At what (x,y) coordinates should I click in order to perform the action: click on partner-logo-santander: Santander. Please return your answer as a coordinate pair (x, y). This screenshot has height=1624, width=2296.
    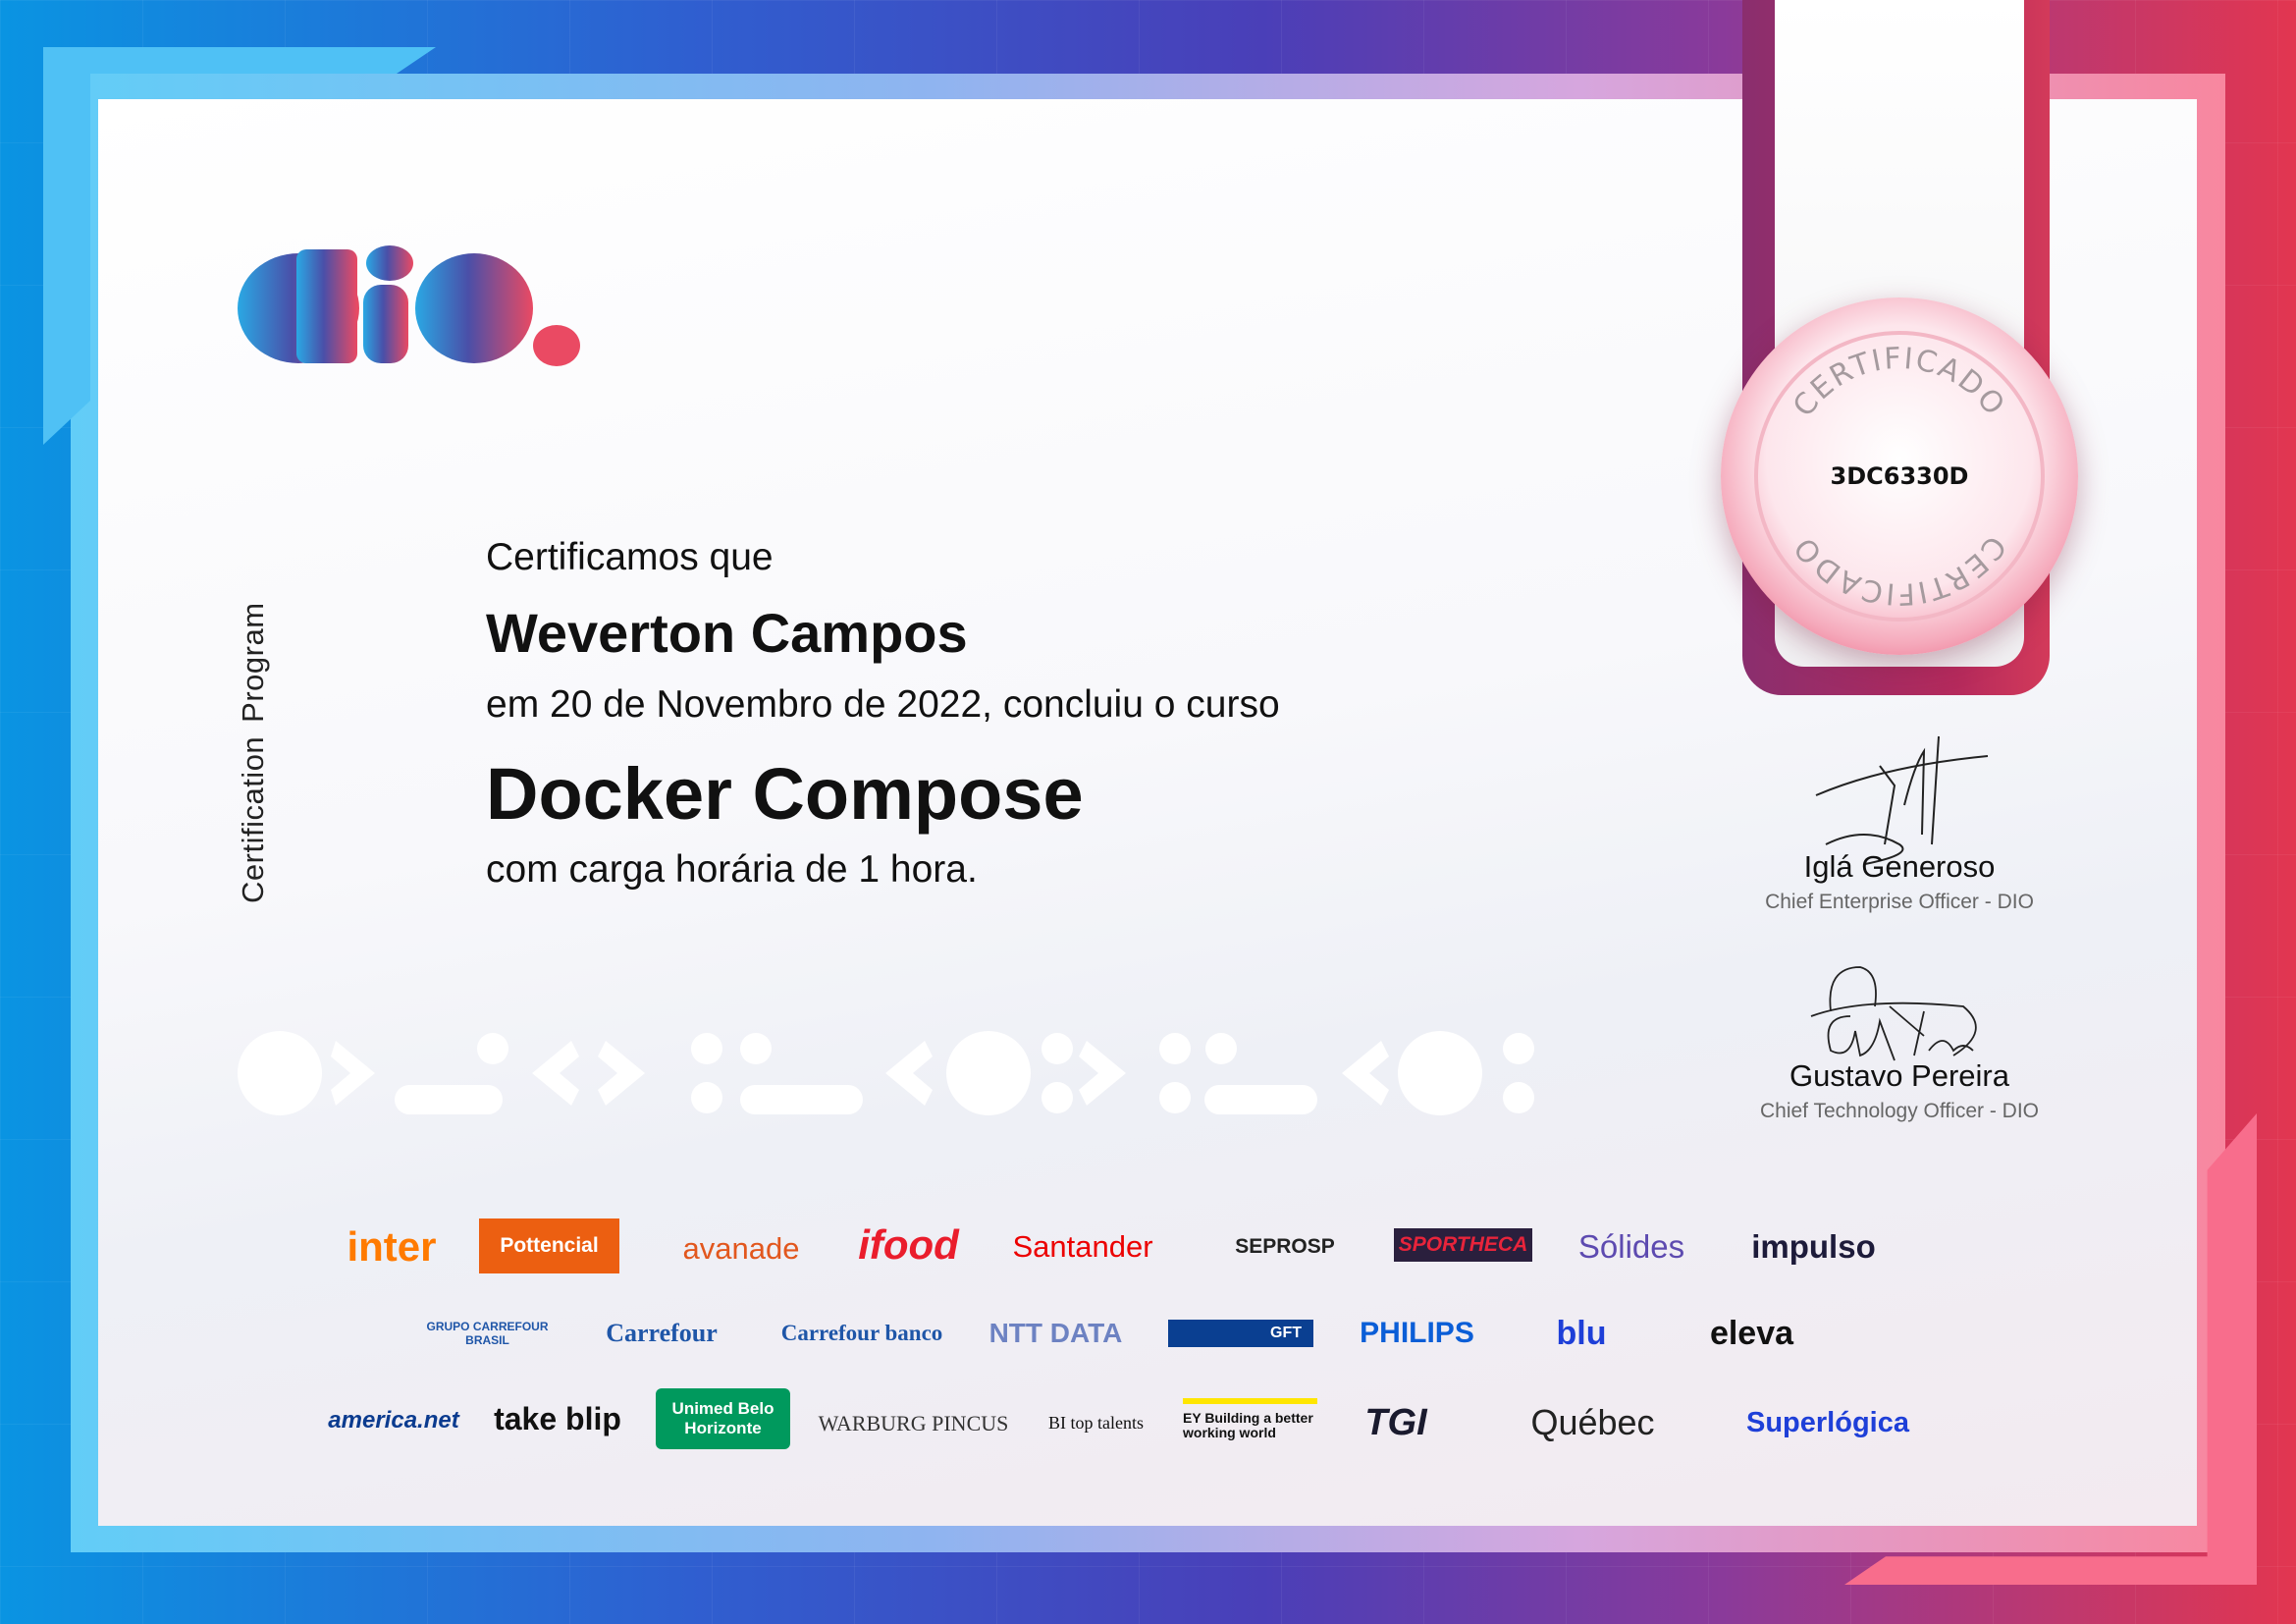
    Looking at the image, I should click on (1082, 1246).